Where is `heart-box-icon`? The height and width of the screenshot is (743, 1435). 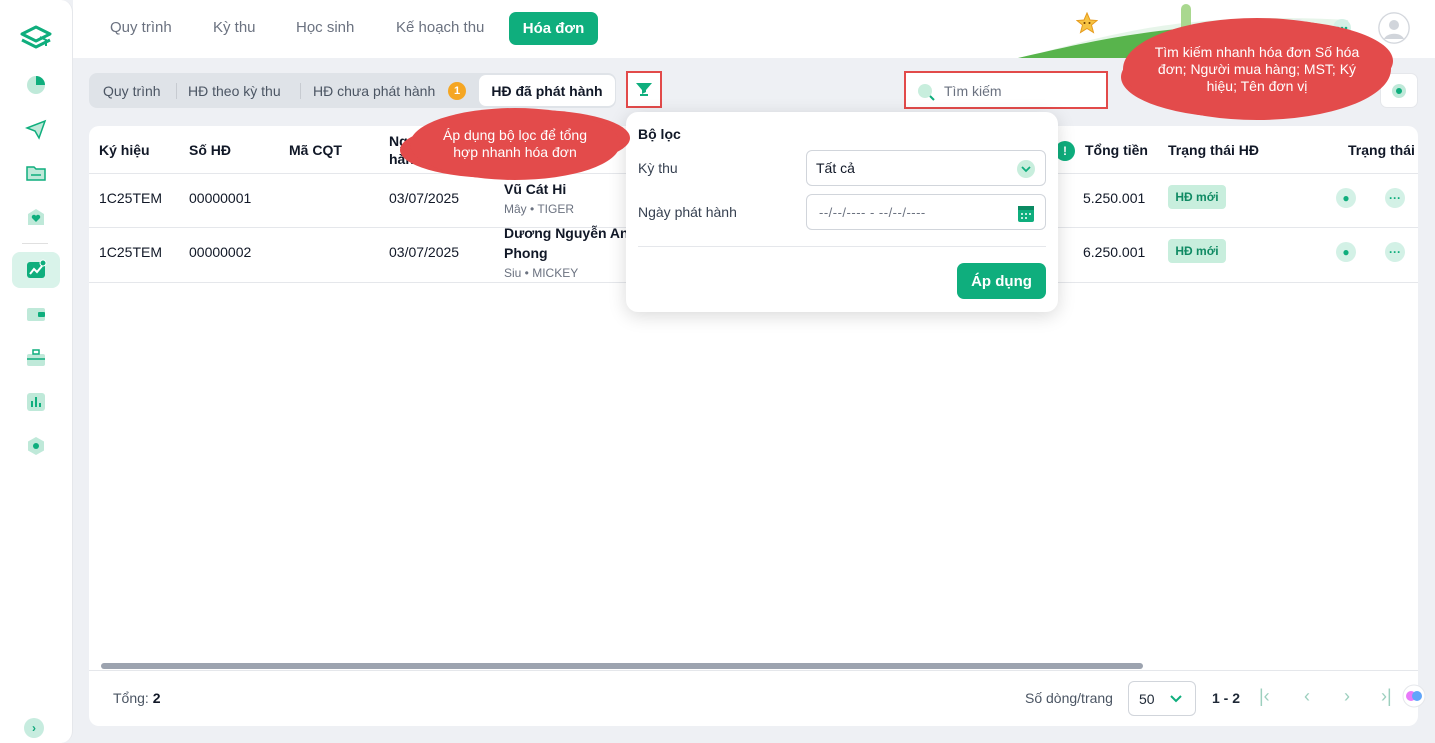
heart-box-icon is located at coordinates (36, 217).